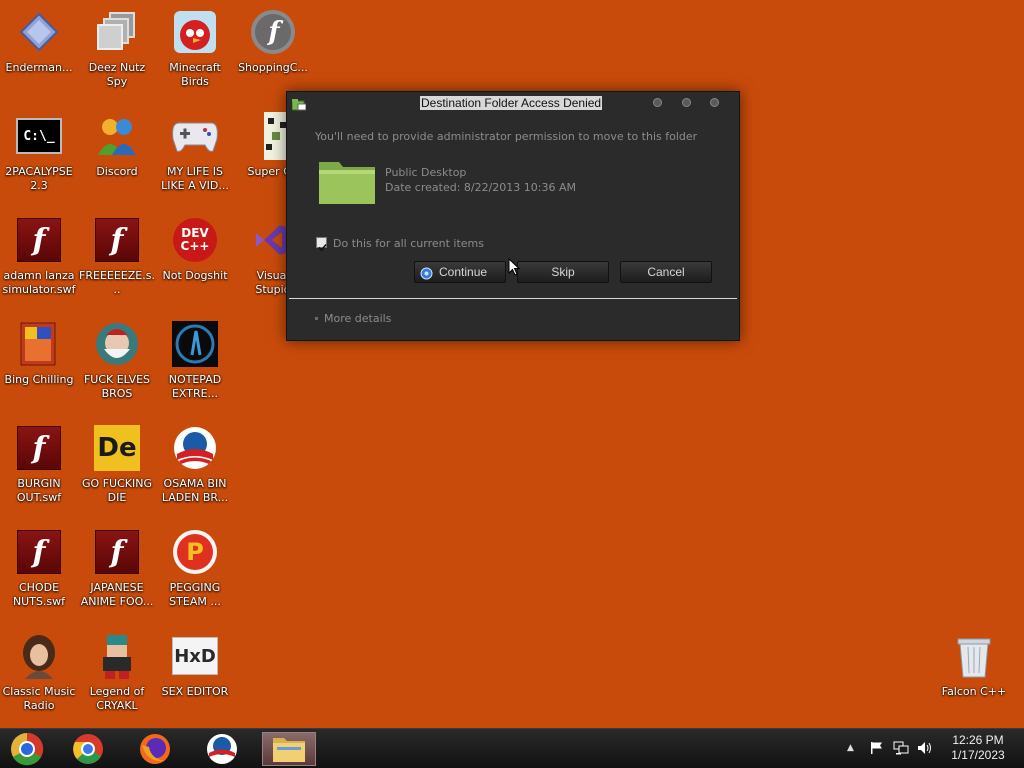 Image resolution: width=1024 pixels, height=768 pixels. Describe the element at coordinates (39, 344) in the screenshot. I see `game-box-icon` at that location.